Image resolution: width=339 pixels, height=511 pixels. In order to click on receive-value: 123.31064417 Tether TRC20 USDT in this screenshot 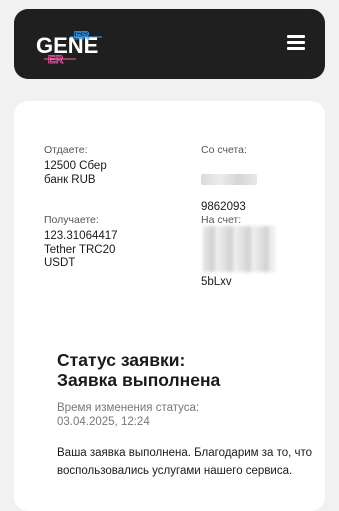, I will do `click(81, 249)`.